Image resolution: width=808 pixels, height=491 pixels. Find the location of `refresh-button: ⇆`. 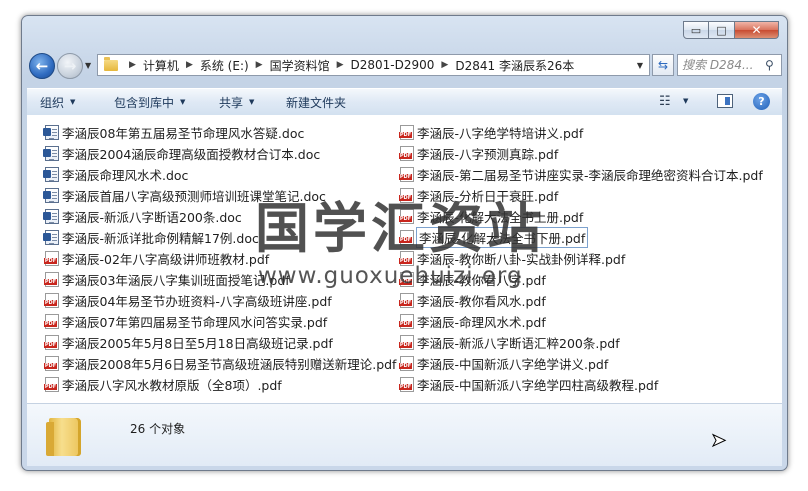

refresh-button: ⇆ is located at coordinates (663, 65).